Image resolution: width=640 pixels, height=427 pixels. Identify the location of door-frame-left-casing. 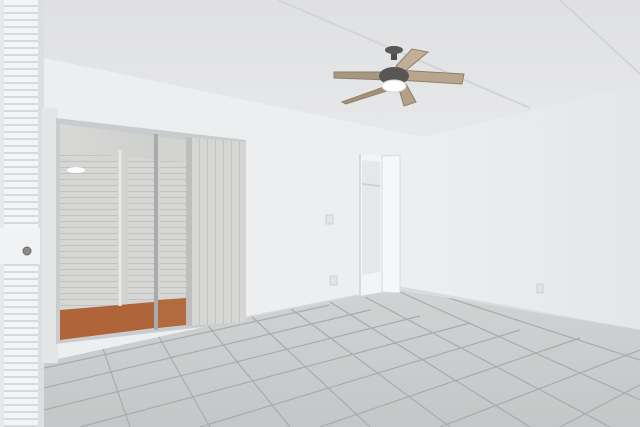
(50, 235).